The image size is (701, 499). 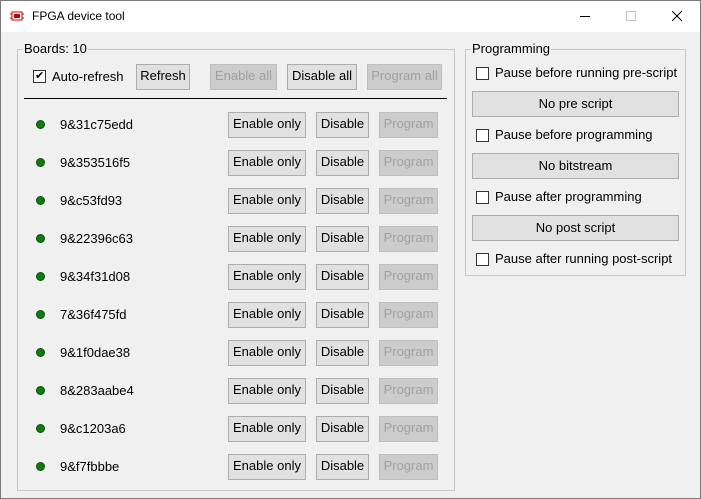 I want to click on chip-icon, so click(x=17, y=16).